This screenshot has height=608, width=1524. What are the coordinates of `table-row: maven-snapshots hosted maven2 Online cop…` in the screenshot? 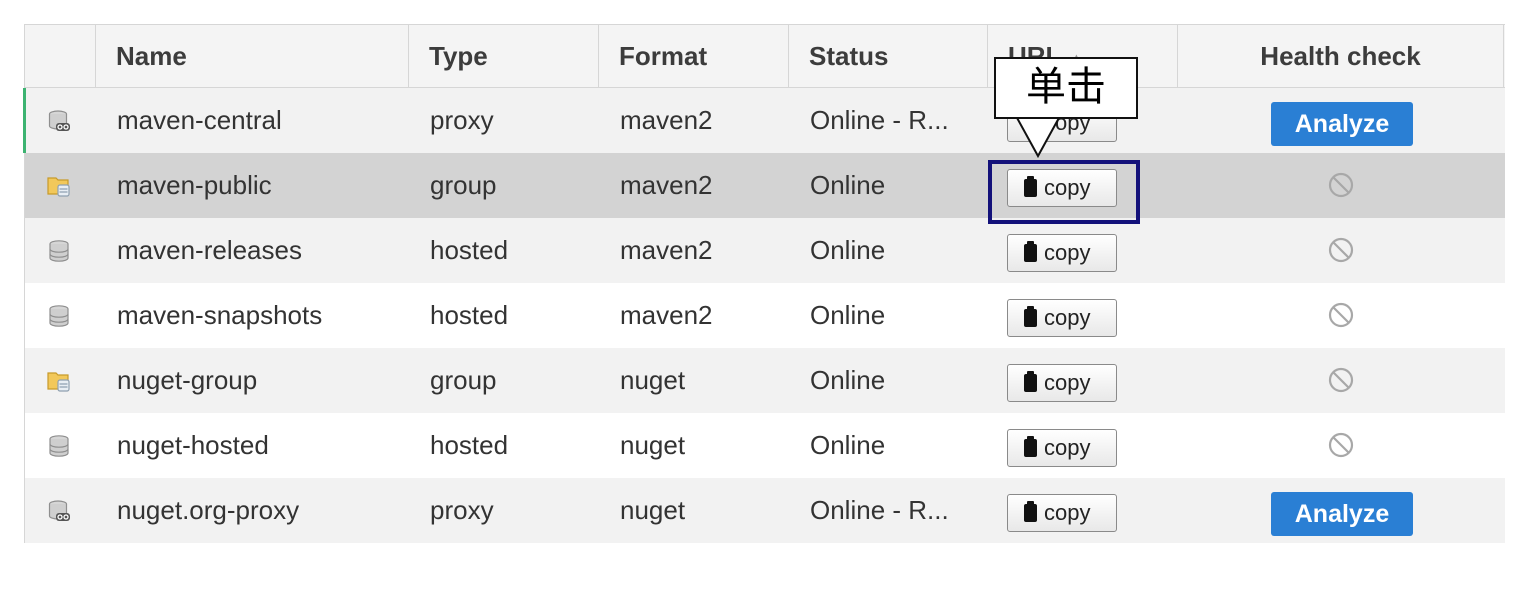 It's located at (765, 315).